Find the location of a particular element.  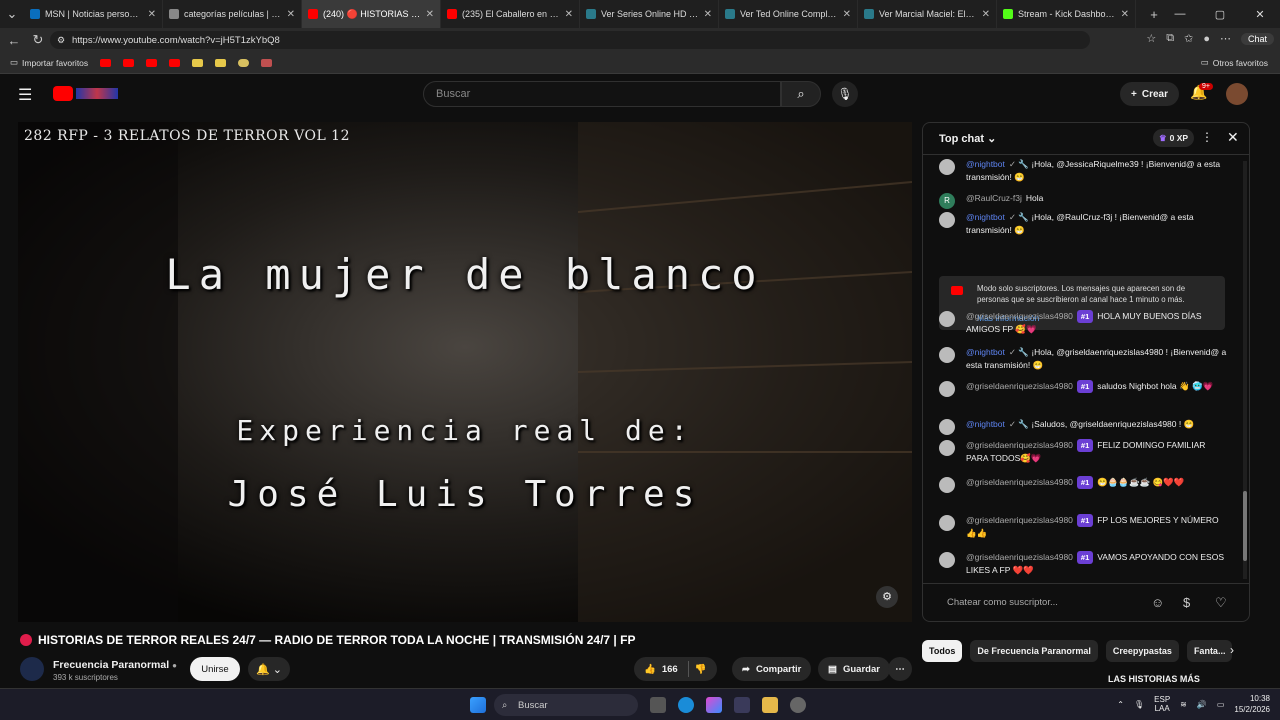

related-video-title: LAS HISTORIAS MÁS is located at coordinates (1154, 679).